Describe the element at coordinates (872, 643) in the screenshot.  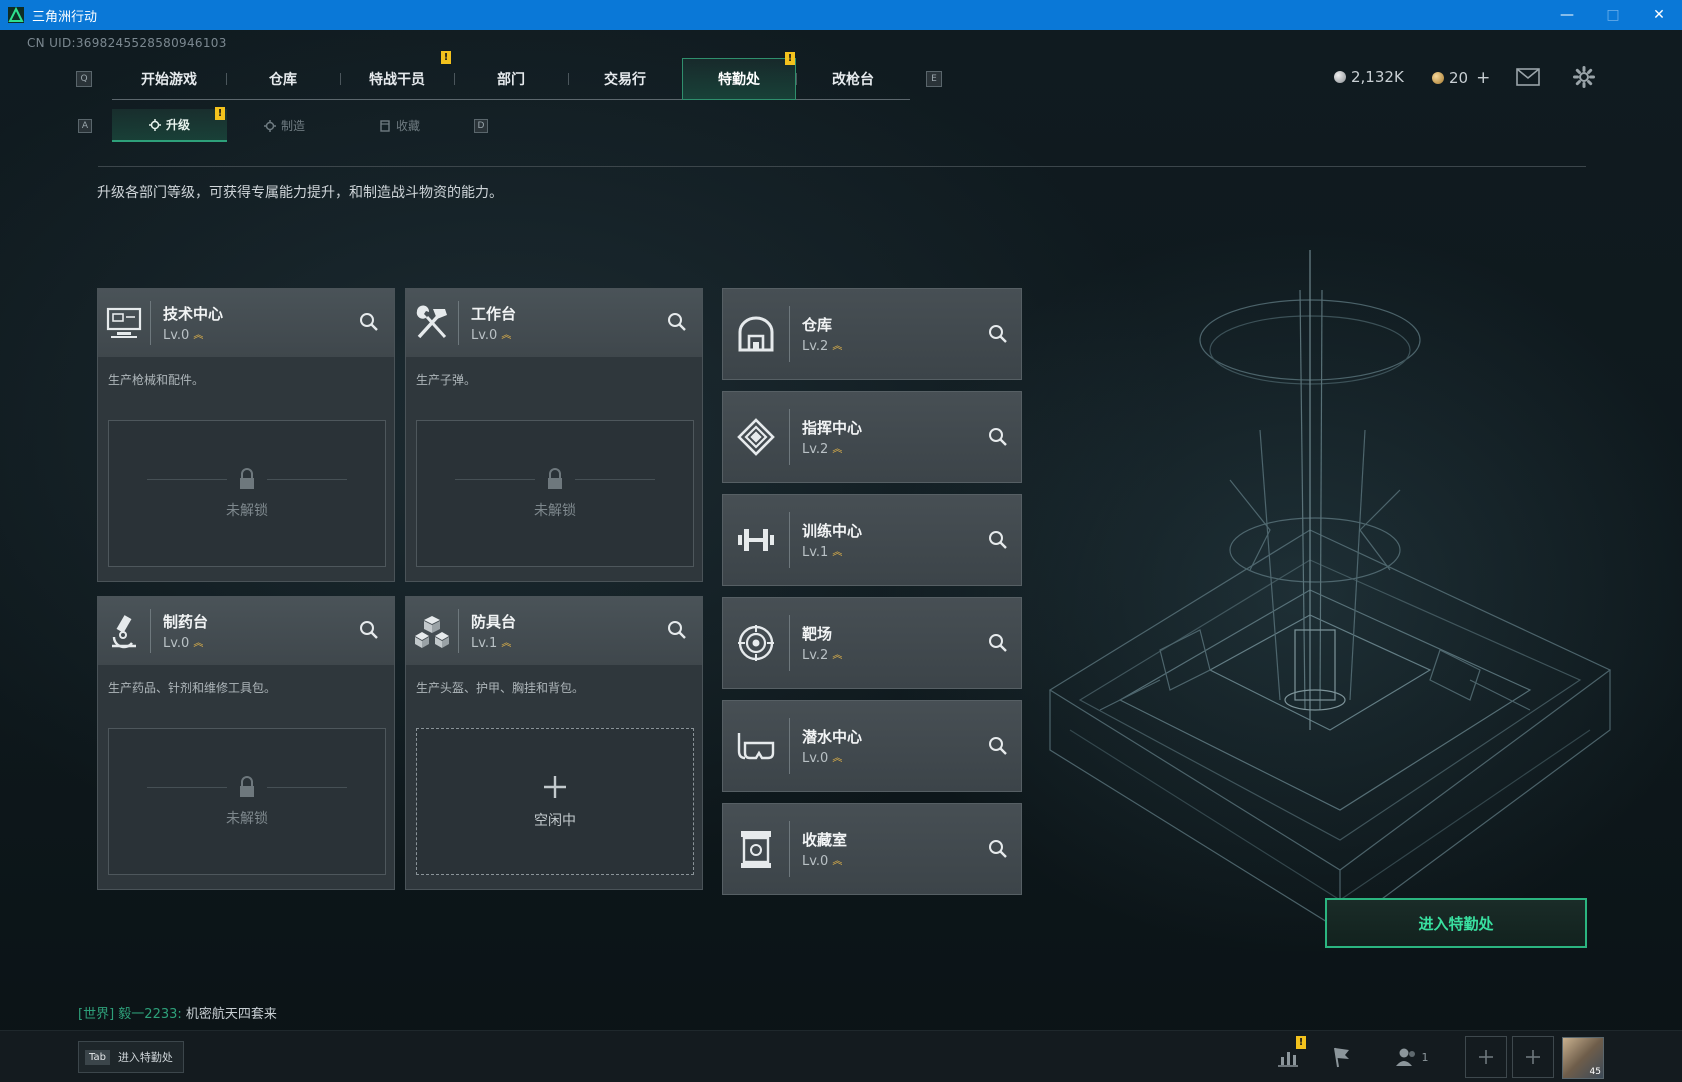
I see `facility-shooting-range: 靶场 Lv.2 ︽` at that location.